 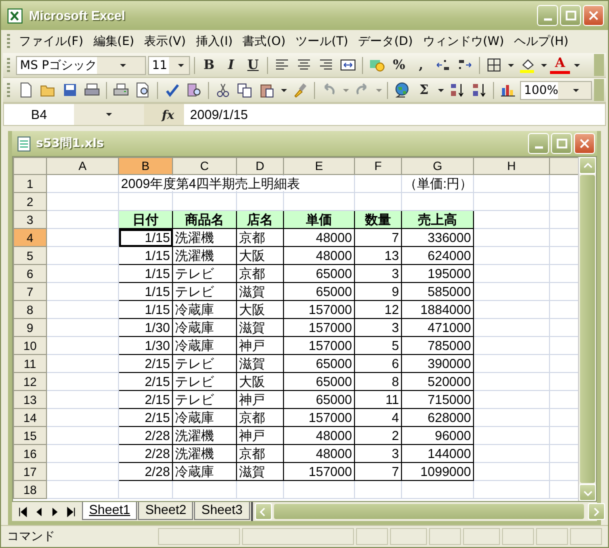 What do you see at coordinates (264, 41) in the screenshot?
I see `menu-item: 書式(O)` at bounding box center [264, 41].